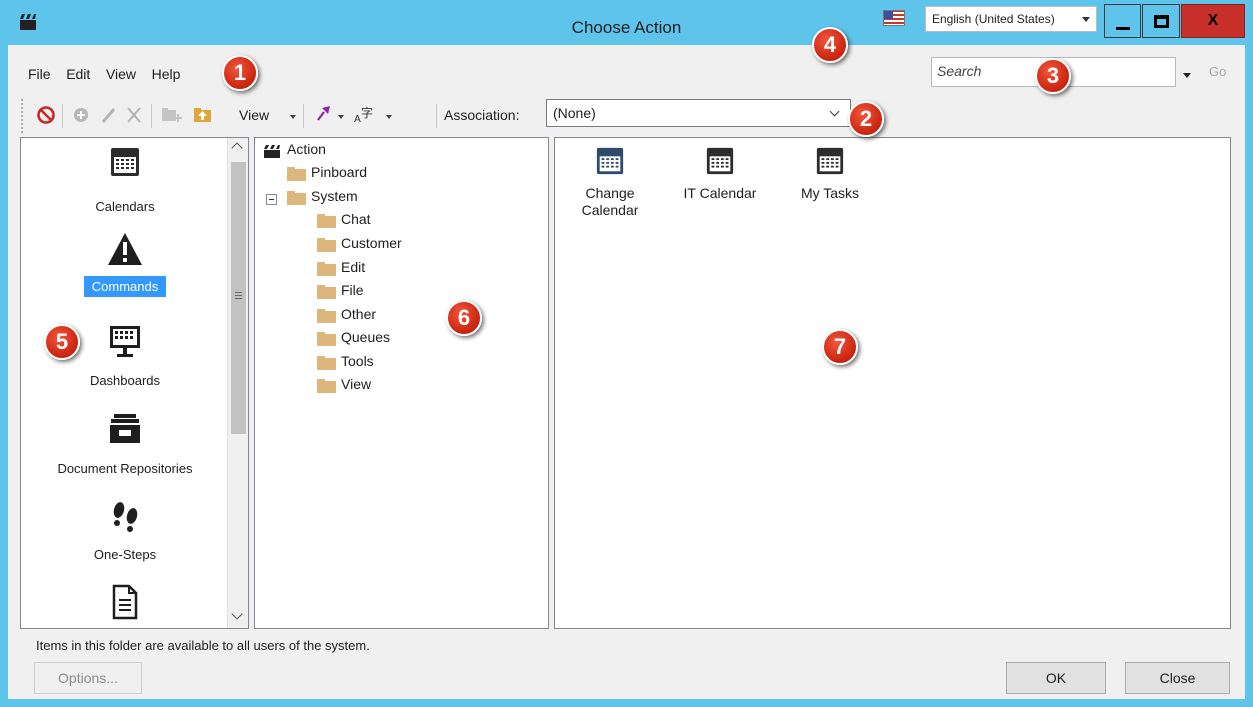 The width and height of the screenshot is (1253, 707). What do you see at coordinates (830, 45) in the screenshot?
I see `callout-badge: 4` at bounding box center [830, 45].